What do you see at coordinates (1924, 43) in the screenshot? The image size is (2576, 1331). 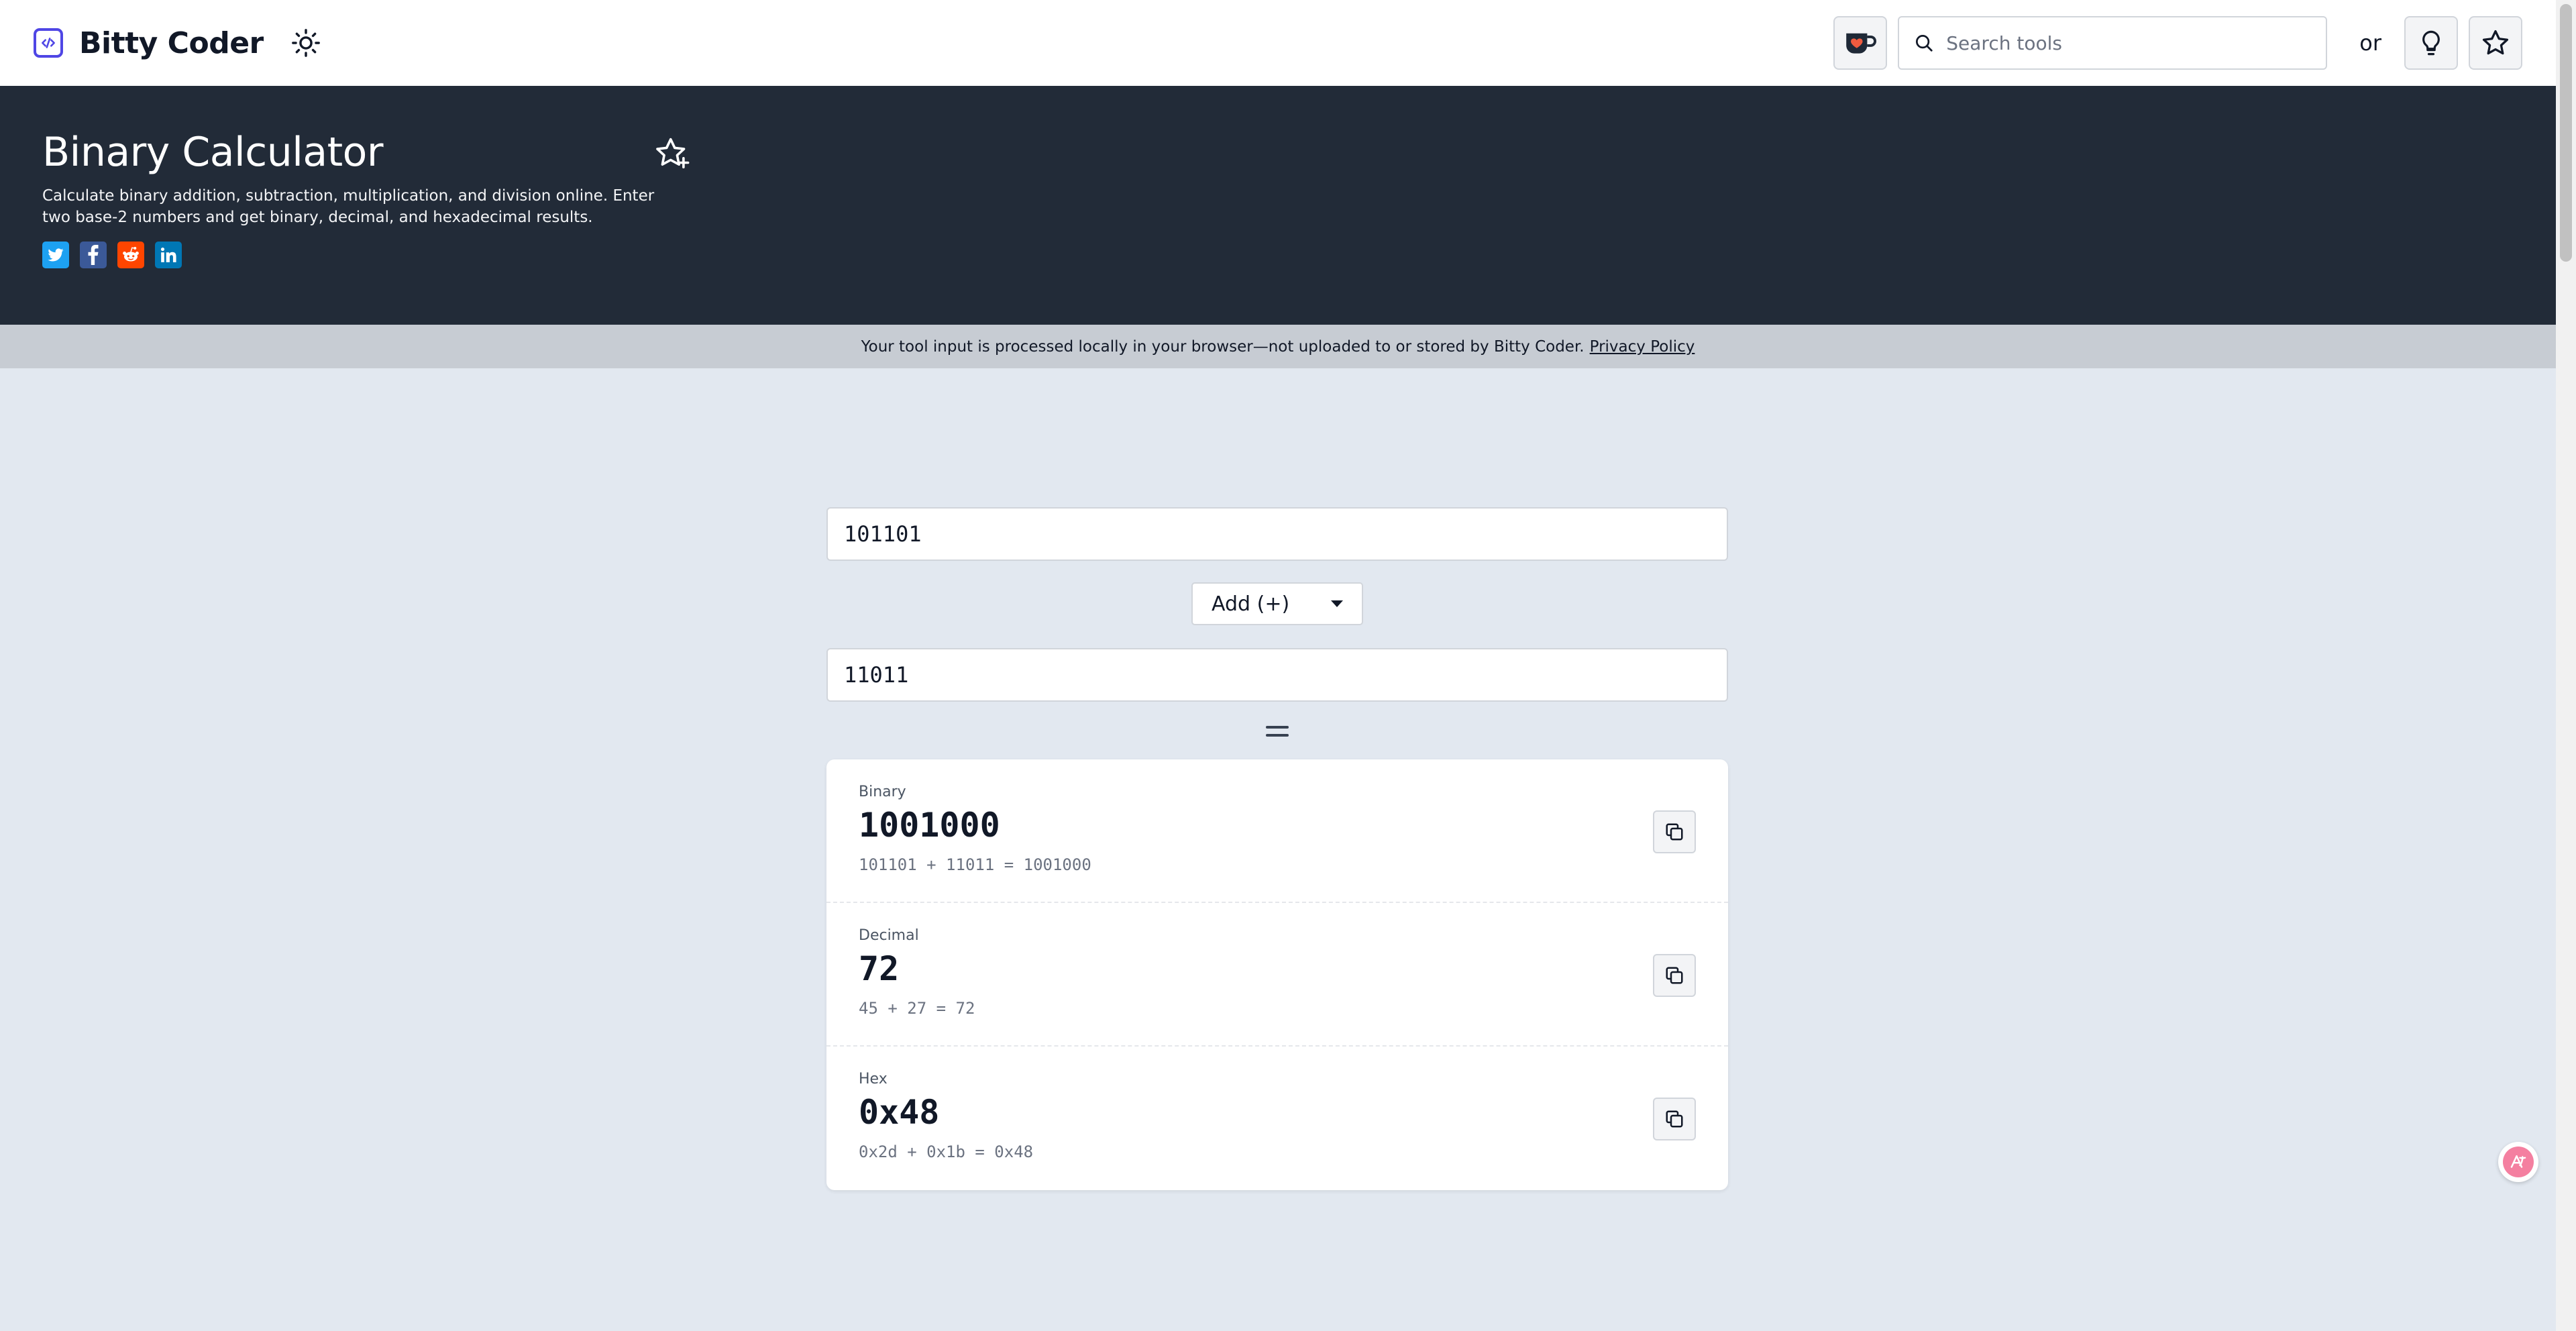 I see `search-icon` at bounding box center [1924, 43].